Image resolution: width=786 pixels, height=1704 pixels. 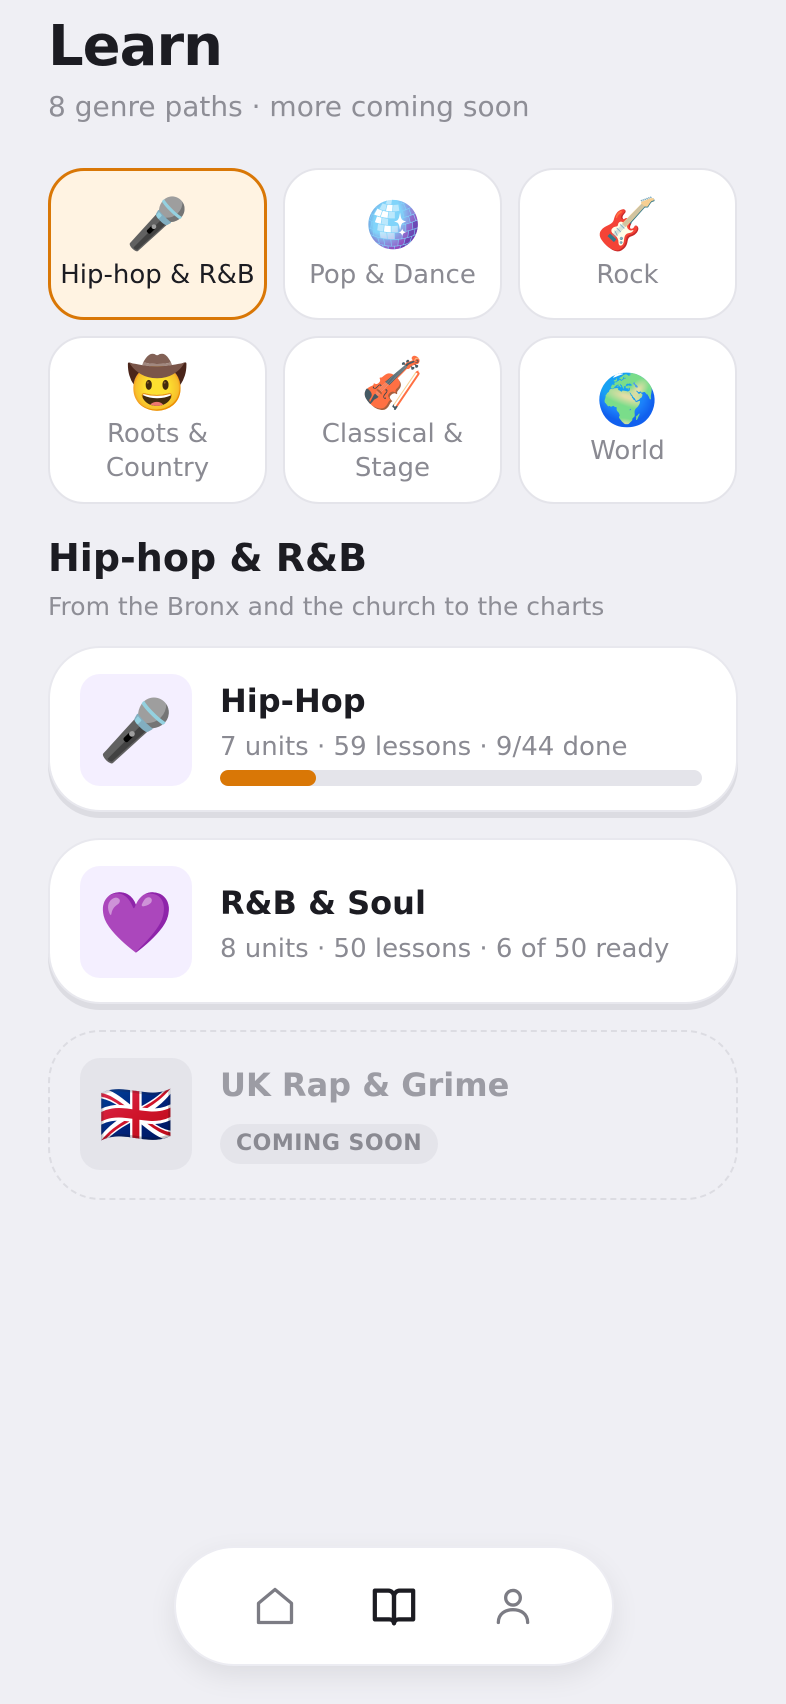 I want to click on book-icon, so click(x=394, y=1607).